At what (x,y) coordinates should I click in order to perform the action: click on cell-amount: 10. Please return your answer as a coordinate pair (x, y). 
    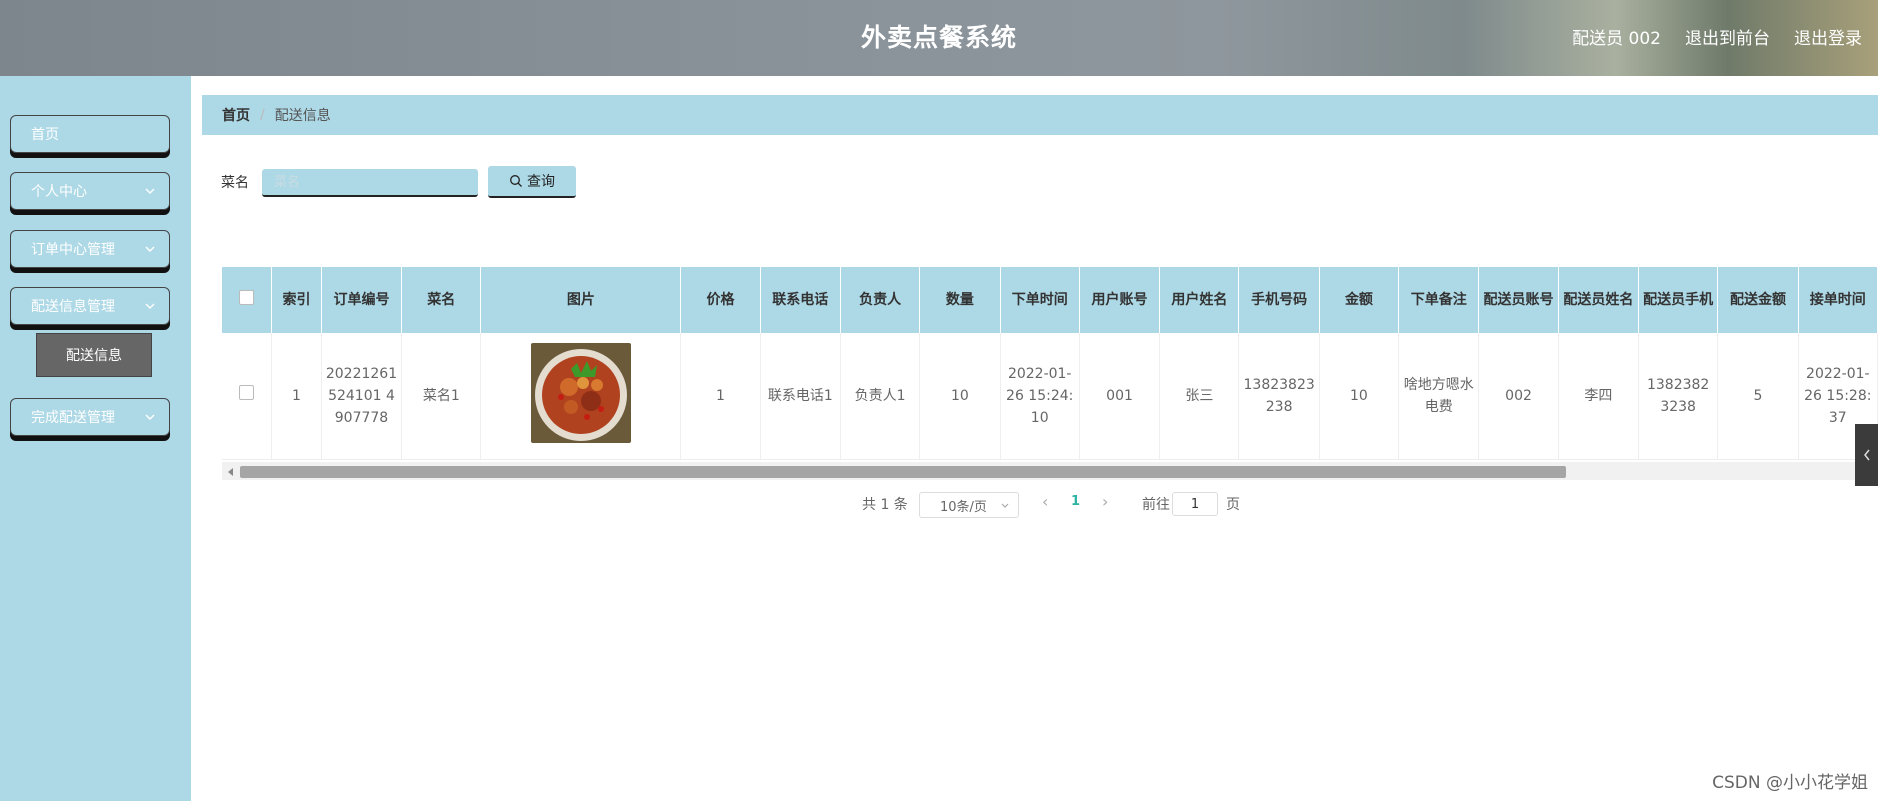
    Looking at the image, I should click on (1359, 396).